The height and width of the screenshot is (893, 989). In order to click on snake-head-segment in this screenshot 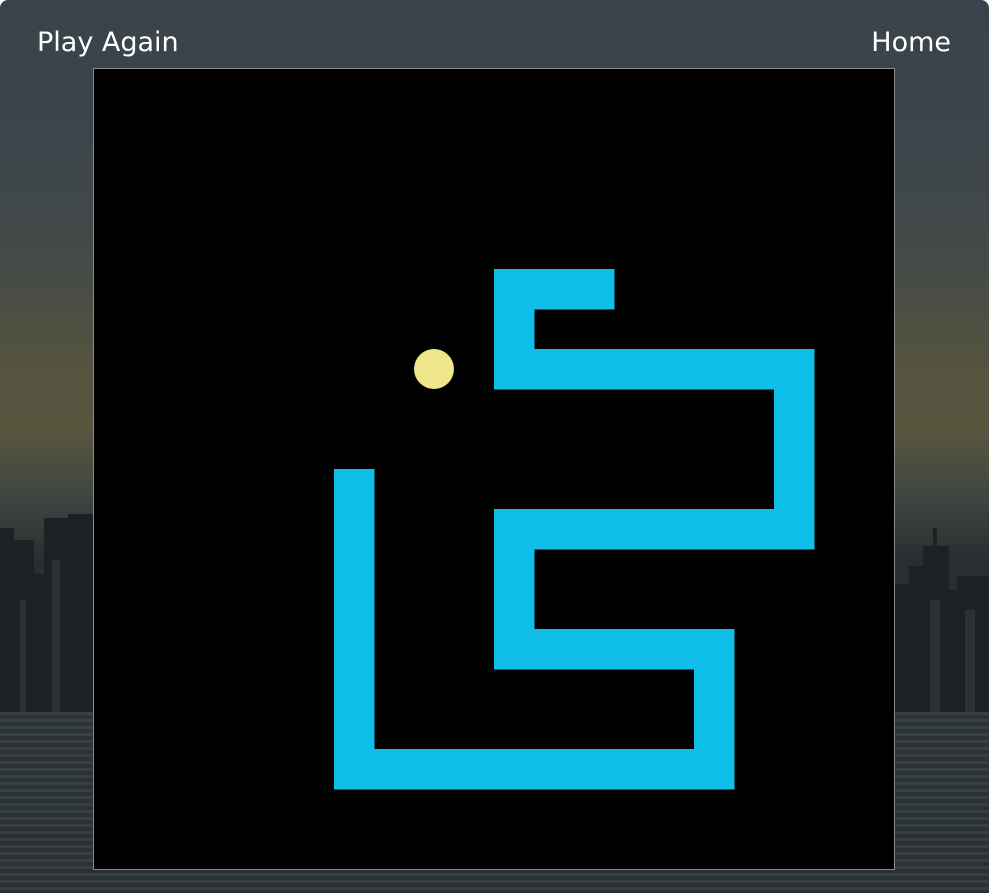, I will do `click(594, 289)`.